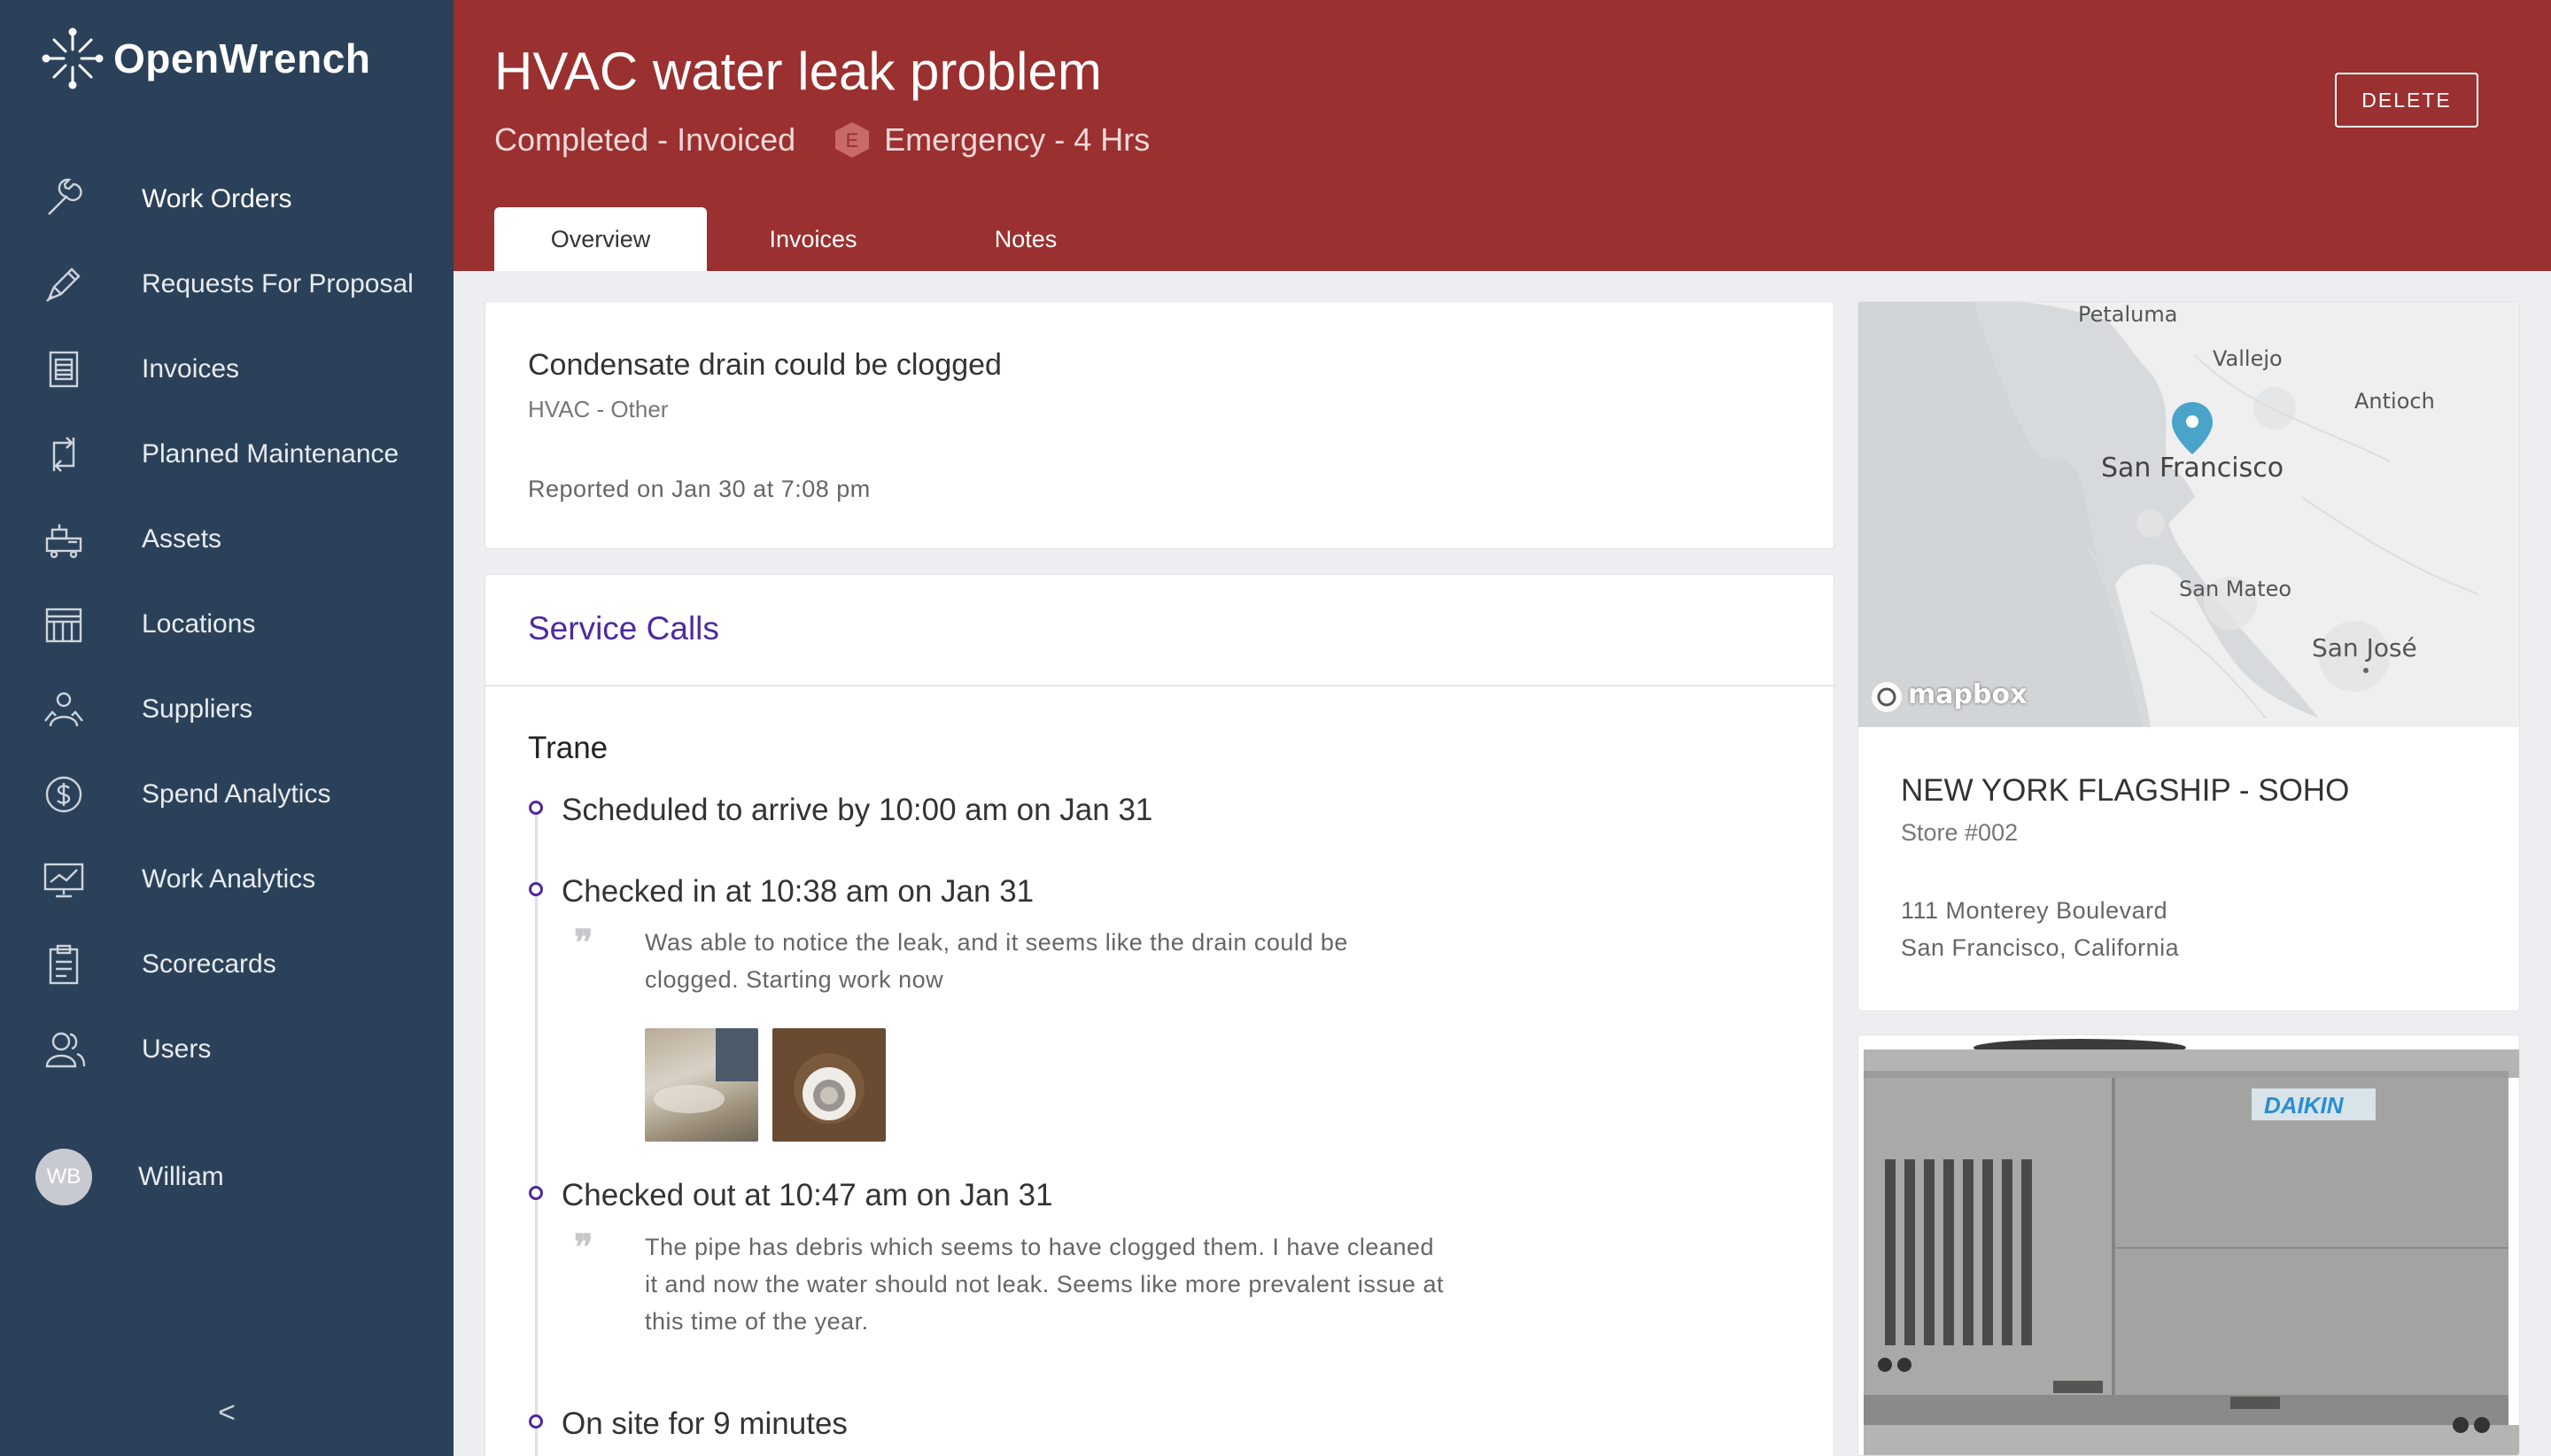 This screenshot has width=2551, height=1456. What do you see at coordinates (64, 709) in the screenshot?
I see `suppliers-icon` at bounding box center [64, 709].